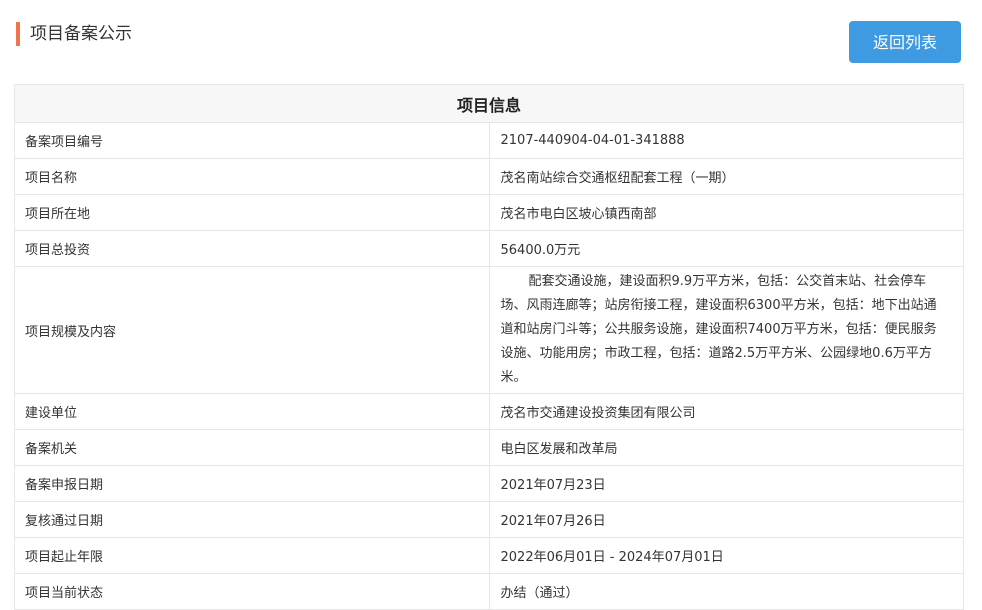 The width and height of the screenshot is (982, 610). I want to click on table-heading: 项目信息, so click(489, 103).